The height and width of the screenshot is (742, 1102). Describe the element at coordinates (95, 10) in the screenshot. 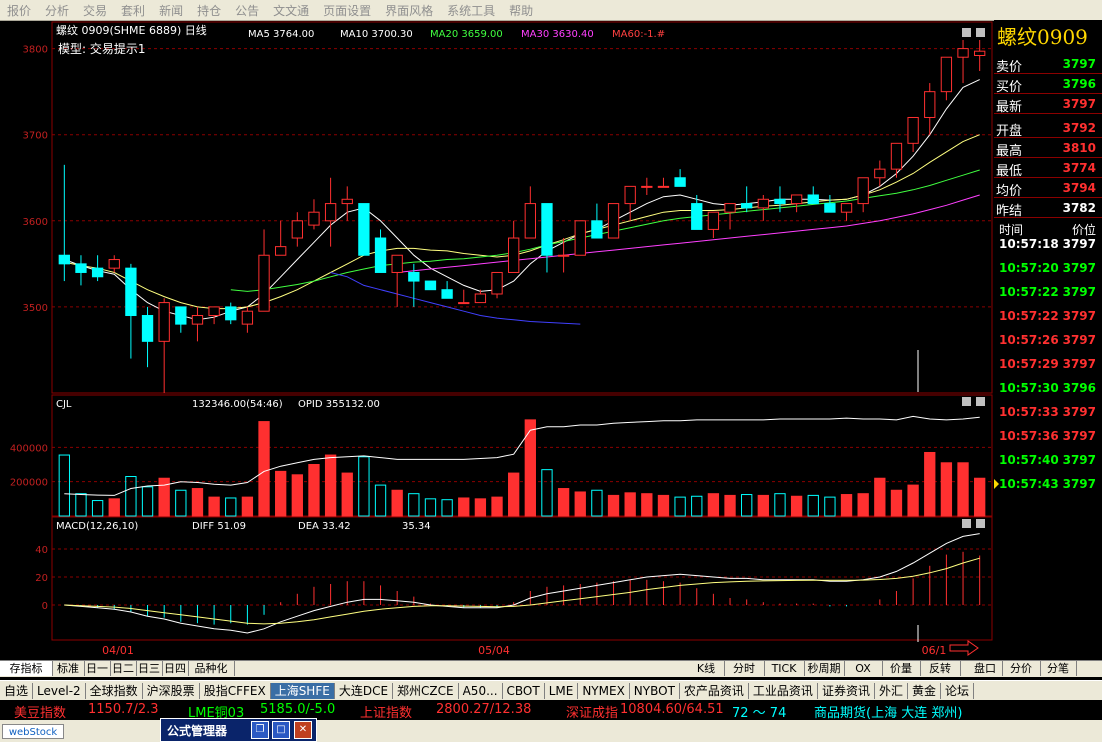

I see `menu-item: 交易` at that location.